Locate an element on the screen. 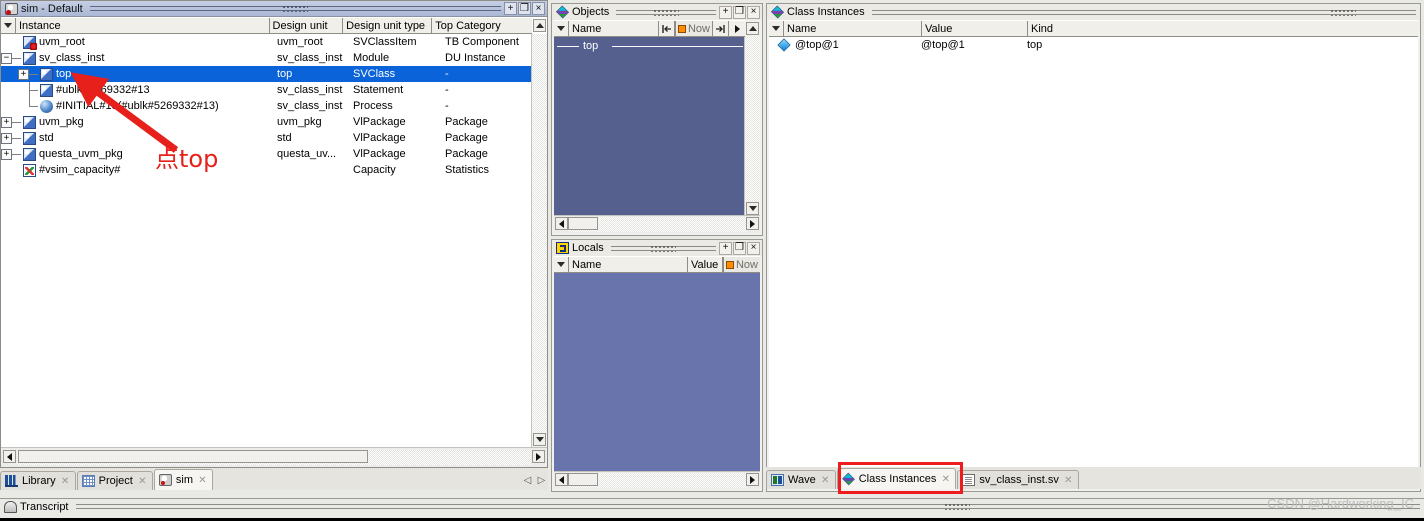 The width and height of the screenshot is (1424, 521). sim-row-name: #ublk#5269332#13 is located at coordinates (103, 90).